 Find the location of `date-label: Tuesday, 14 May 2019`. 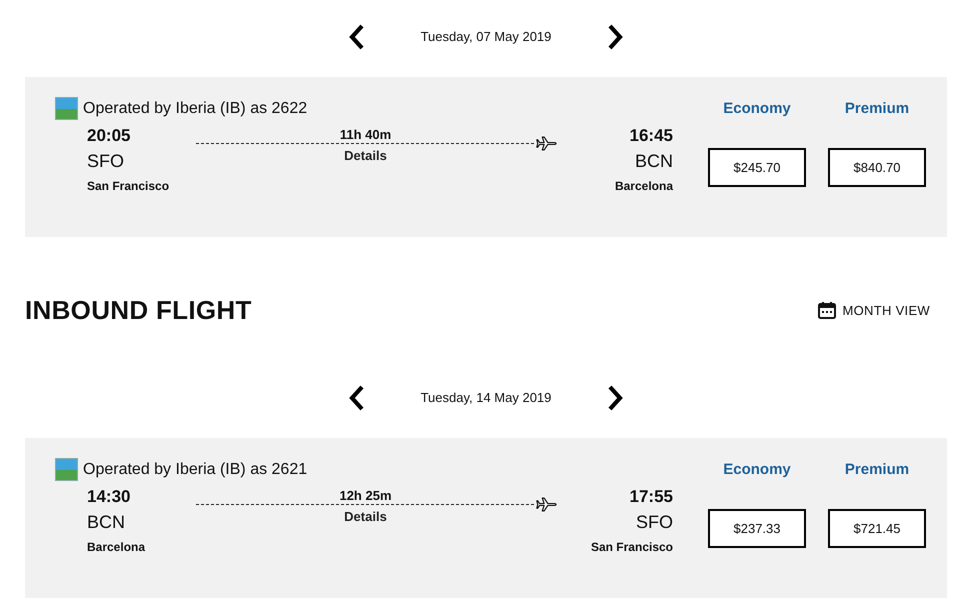

date-label: Tuesday, 14 May 2019 is located at coordinates (486, 397).